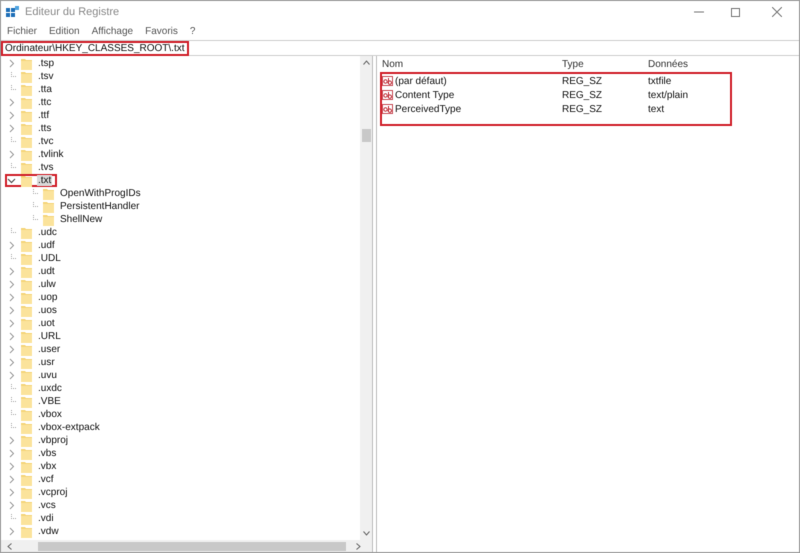  What do you see at coordinates (47, 453) in the screenshot?
I see `tree-item: .vbs` at bounding box center [47, 453].